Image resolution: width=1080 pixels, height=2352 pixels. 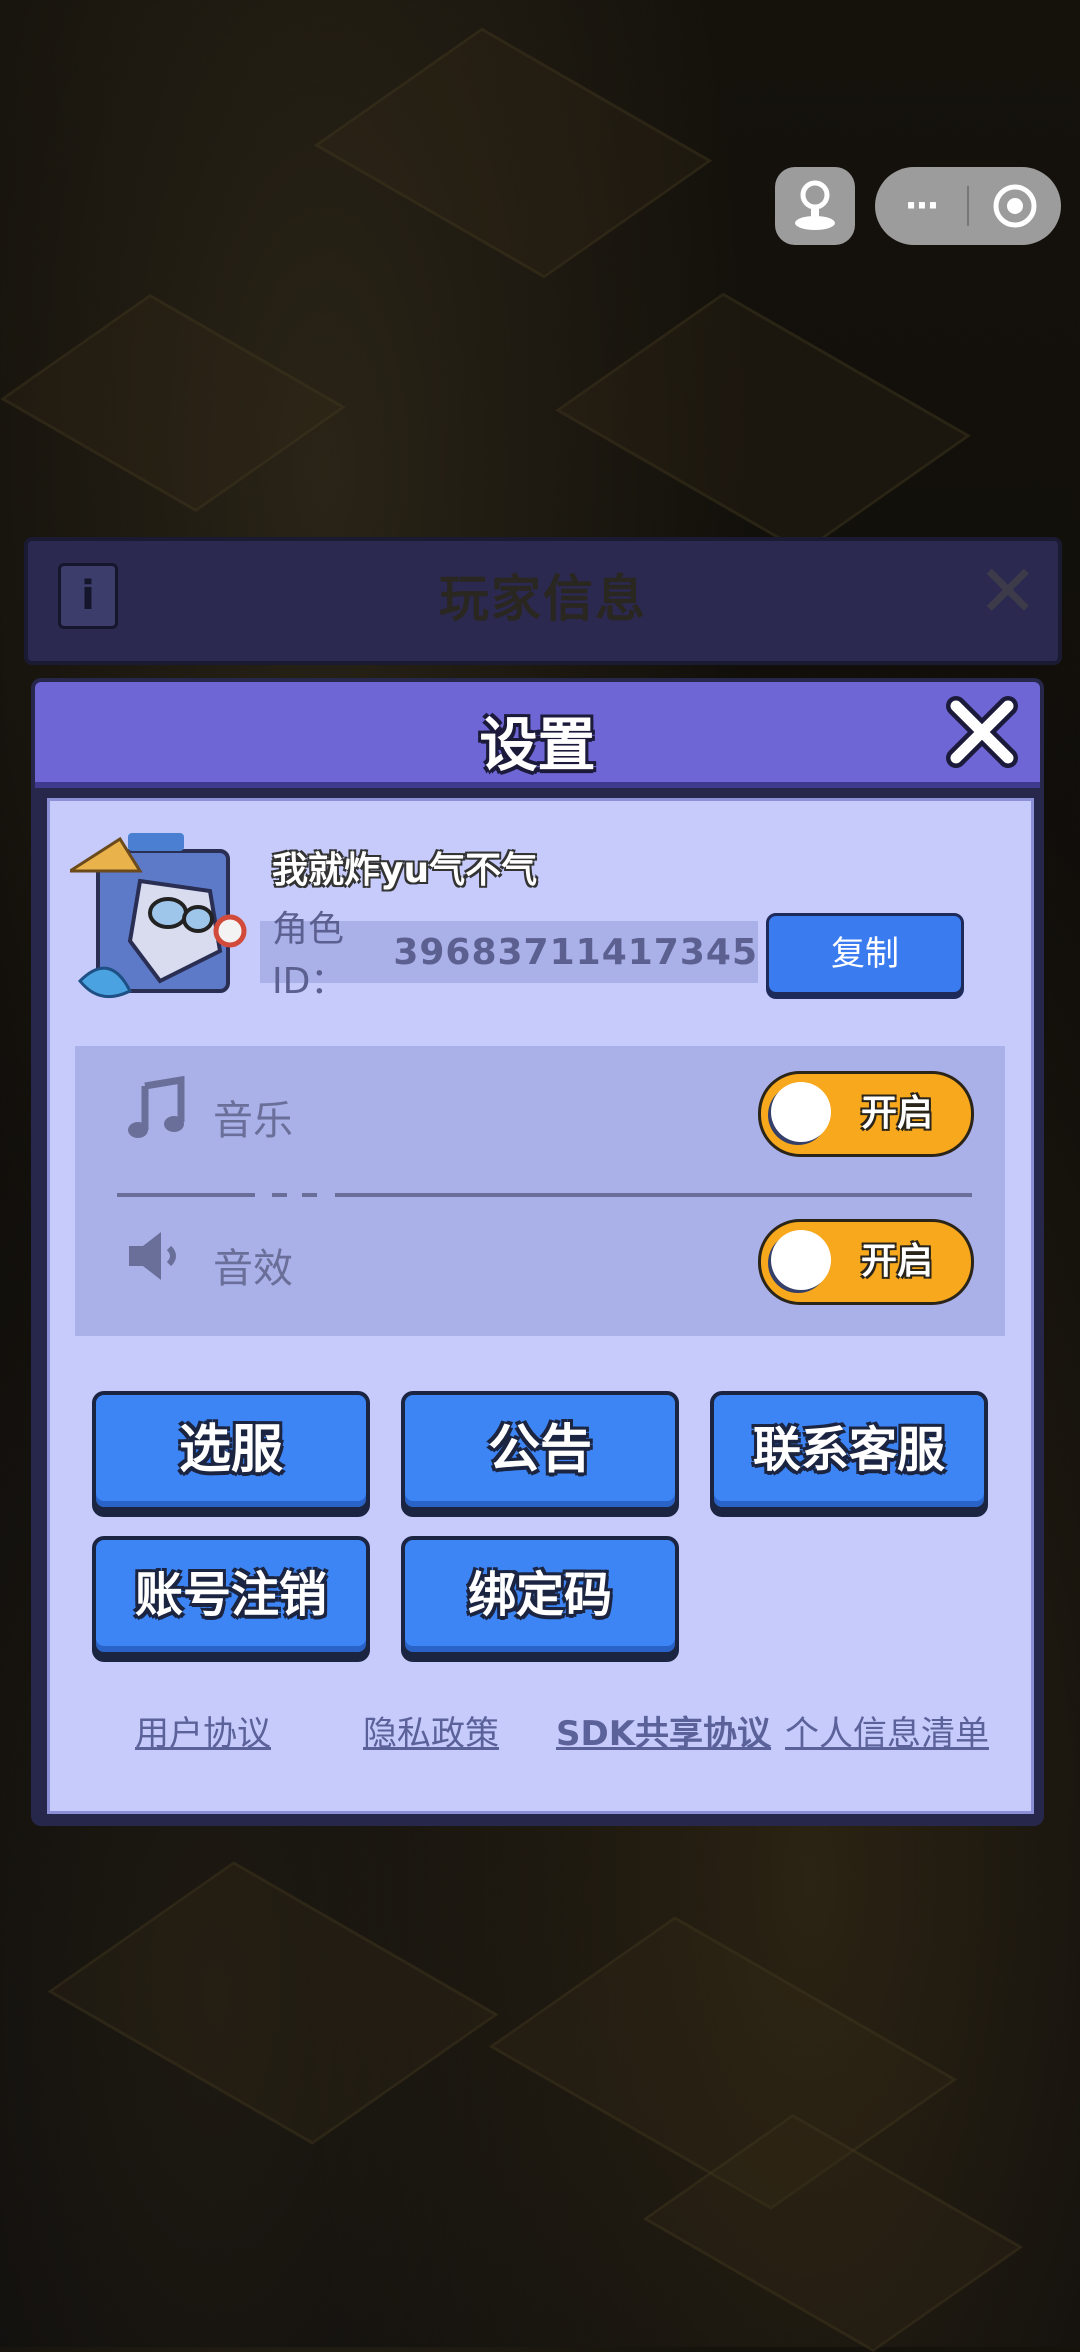 I want to click on mini-program-capsule: ···, so click(x=968, y=206).